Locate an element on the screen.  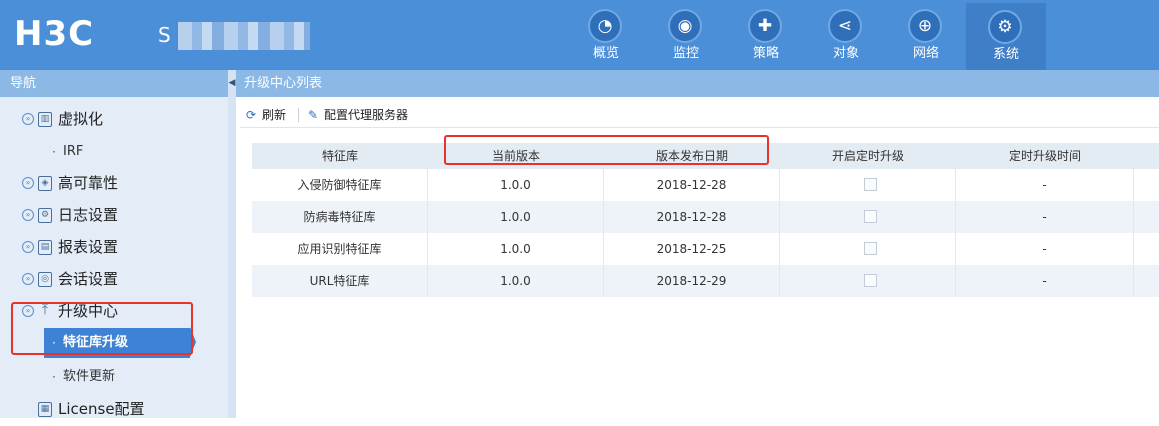
collapse-left-icon: ◀ is located at coordinates (232, 83).